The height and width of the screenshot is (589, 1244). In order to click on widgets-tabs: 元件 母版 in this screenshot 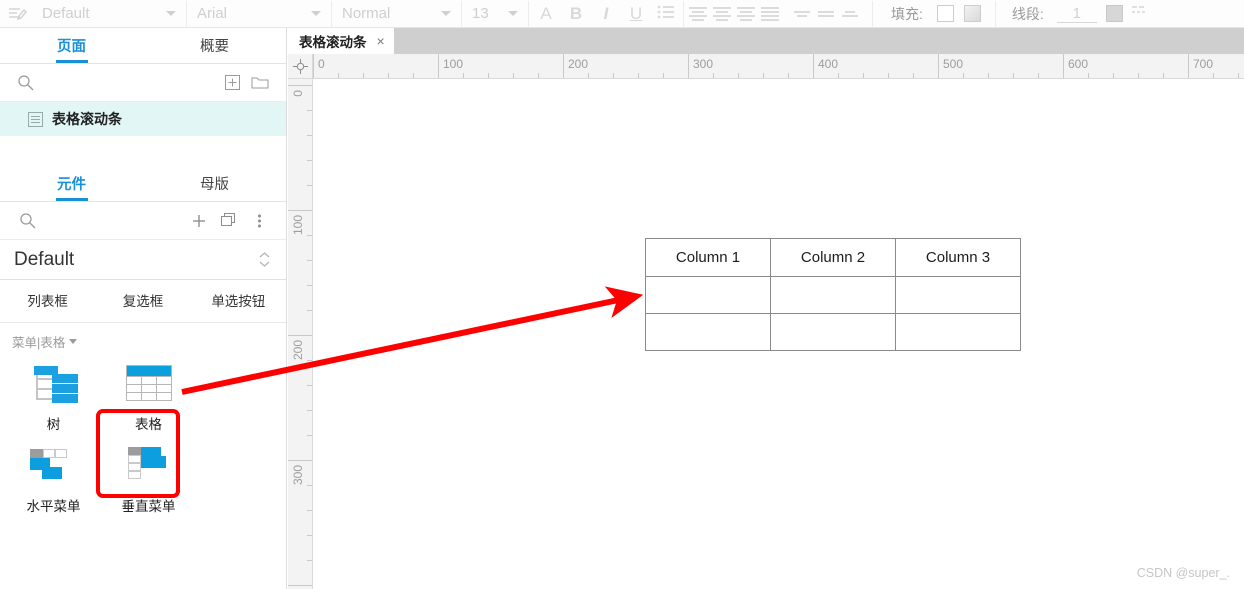, I will do `click(143, 184)`.